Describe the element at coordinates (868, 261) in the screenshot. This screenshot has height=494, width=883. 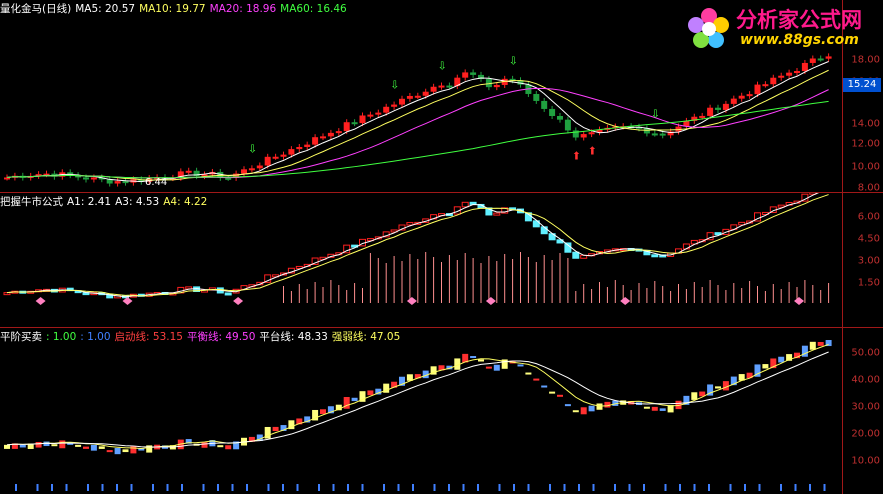
I see `axis-tick-label: 3.00` at that location.